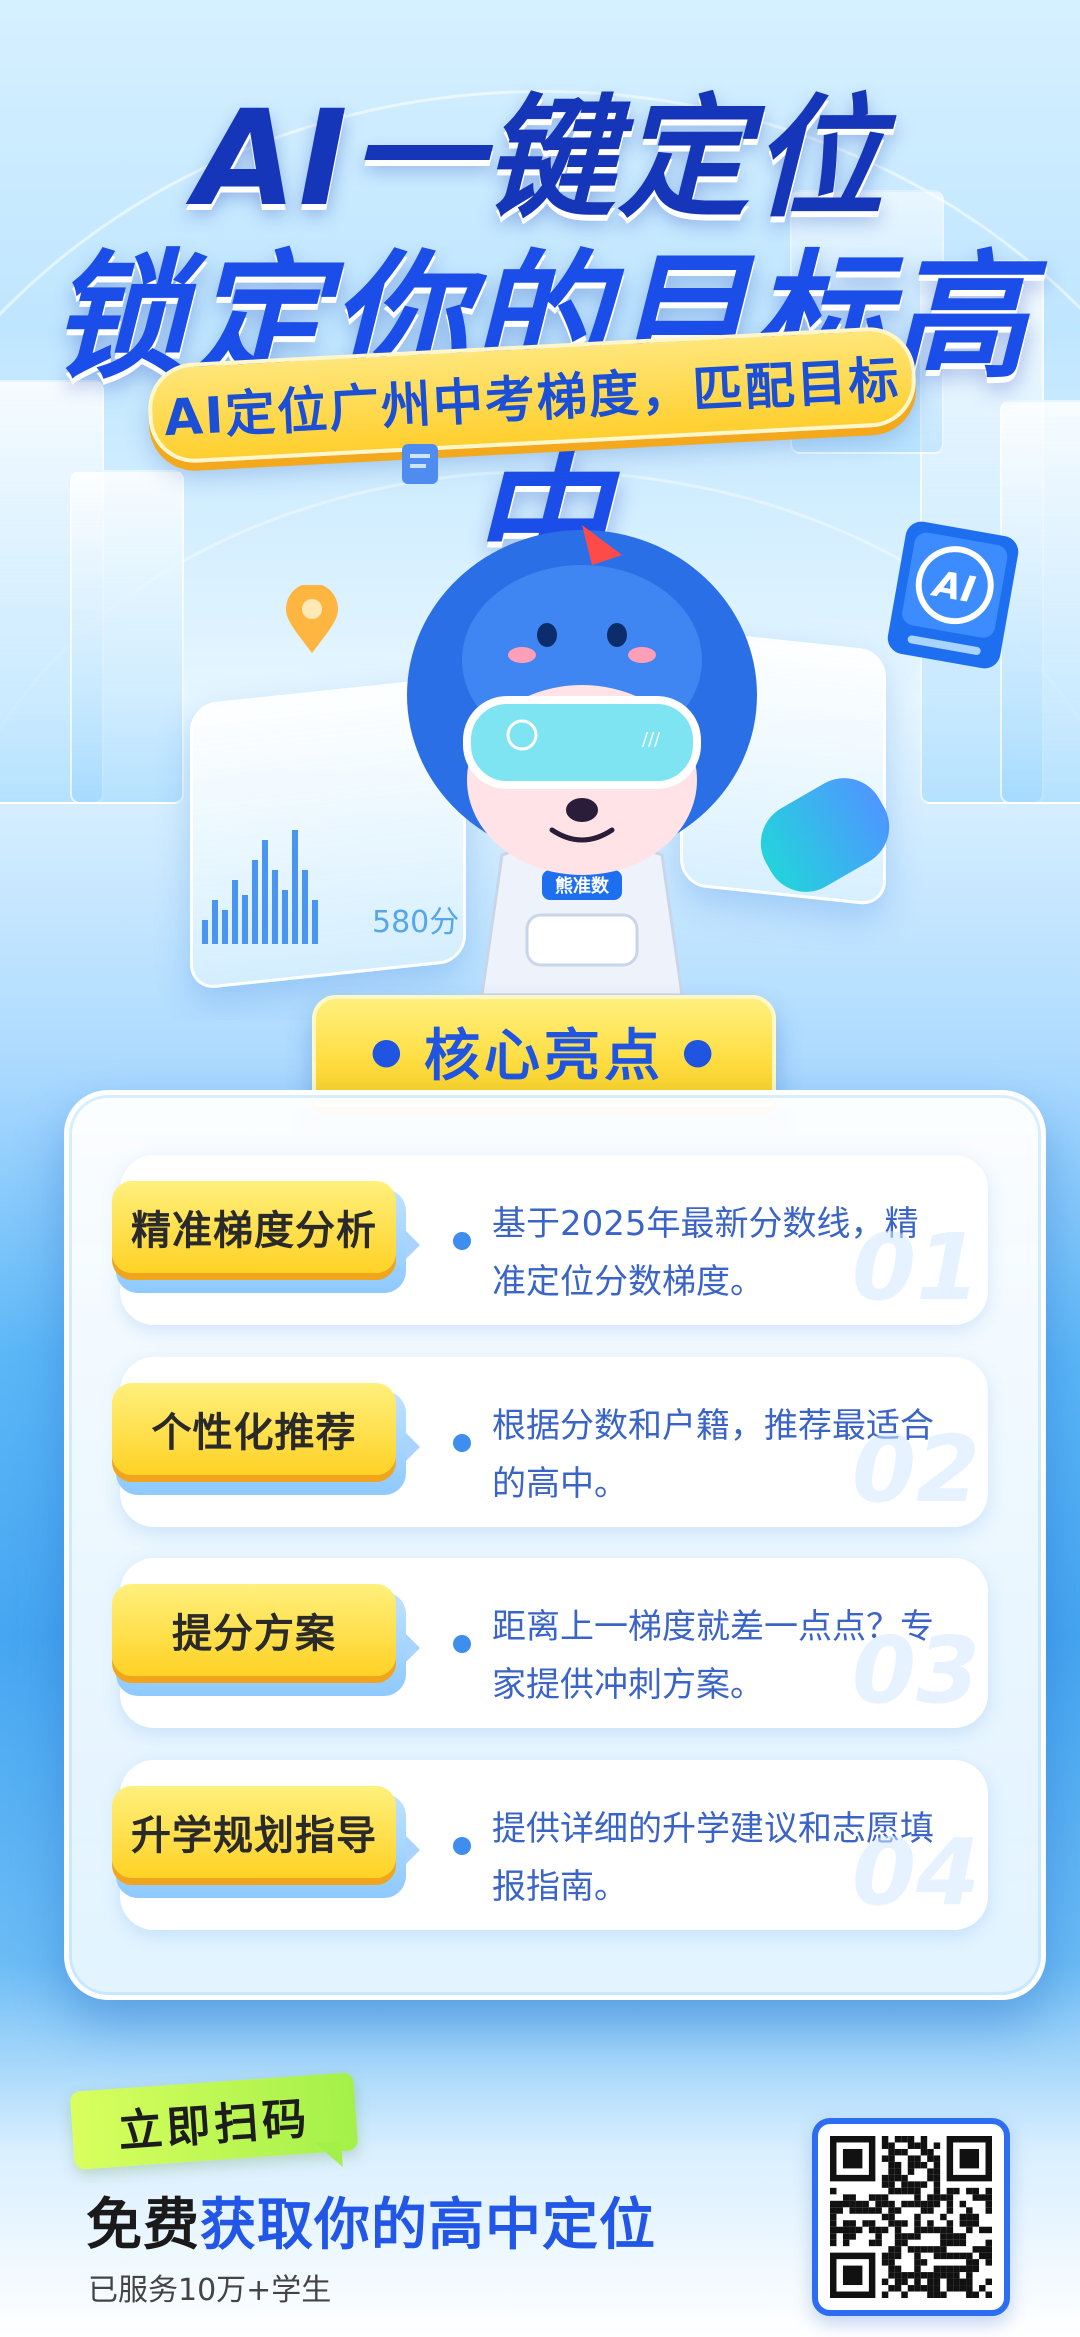  I want to click on ai-badge-icon: AI, so click(953, 595).